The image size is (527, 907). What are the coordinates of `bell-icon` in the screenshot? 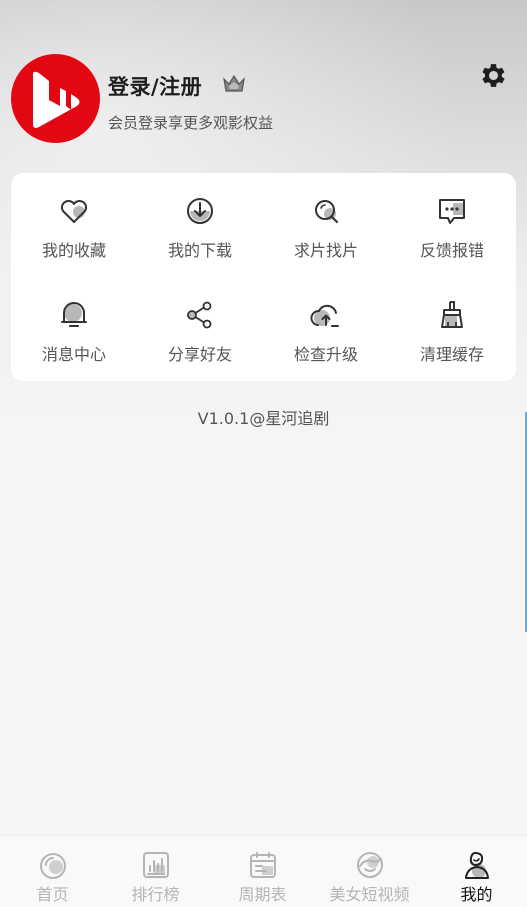 It's located at (74, 314).